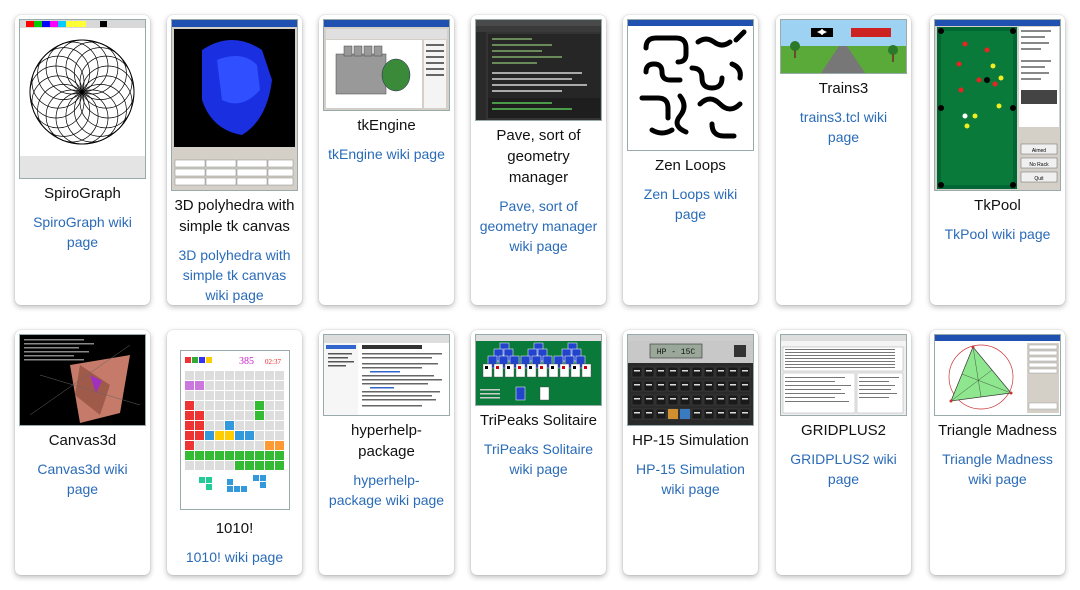 Image resolution: width=1080 pixels, height=590 pixels. Describe the element at coordinates (234, 557) in the screenshot. I see `wiki-link: 1010! wiki page` at that location.